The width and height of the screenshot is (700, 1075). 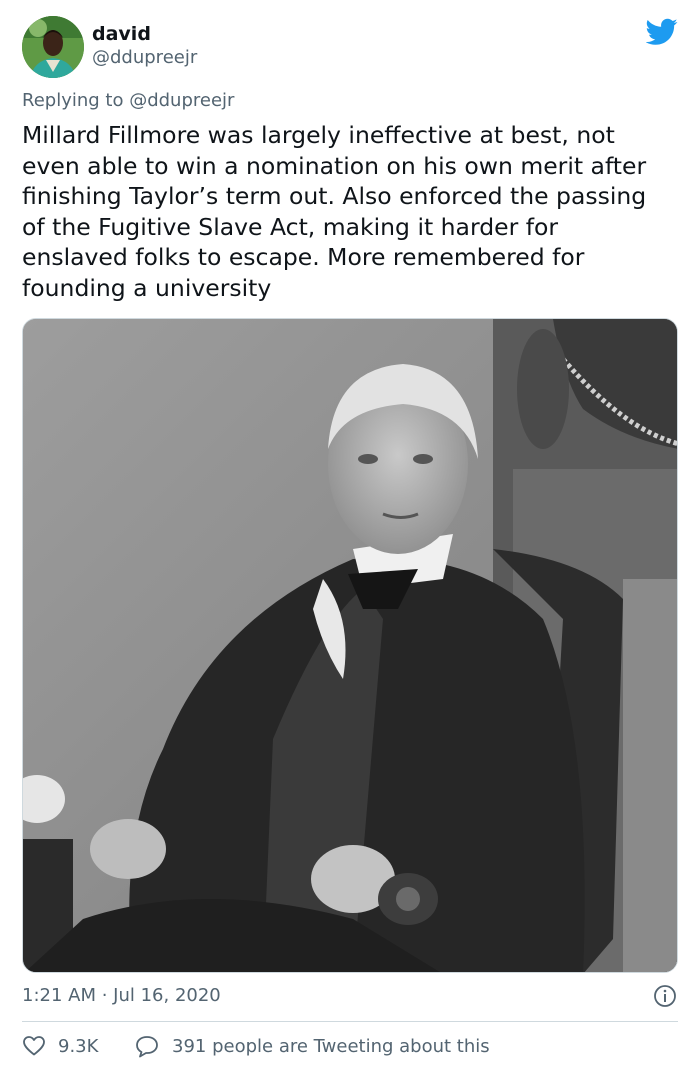 I want to click on like-button: 9.3K, so click(x=60, y=1046).